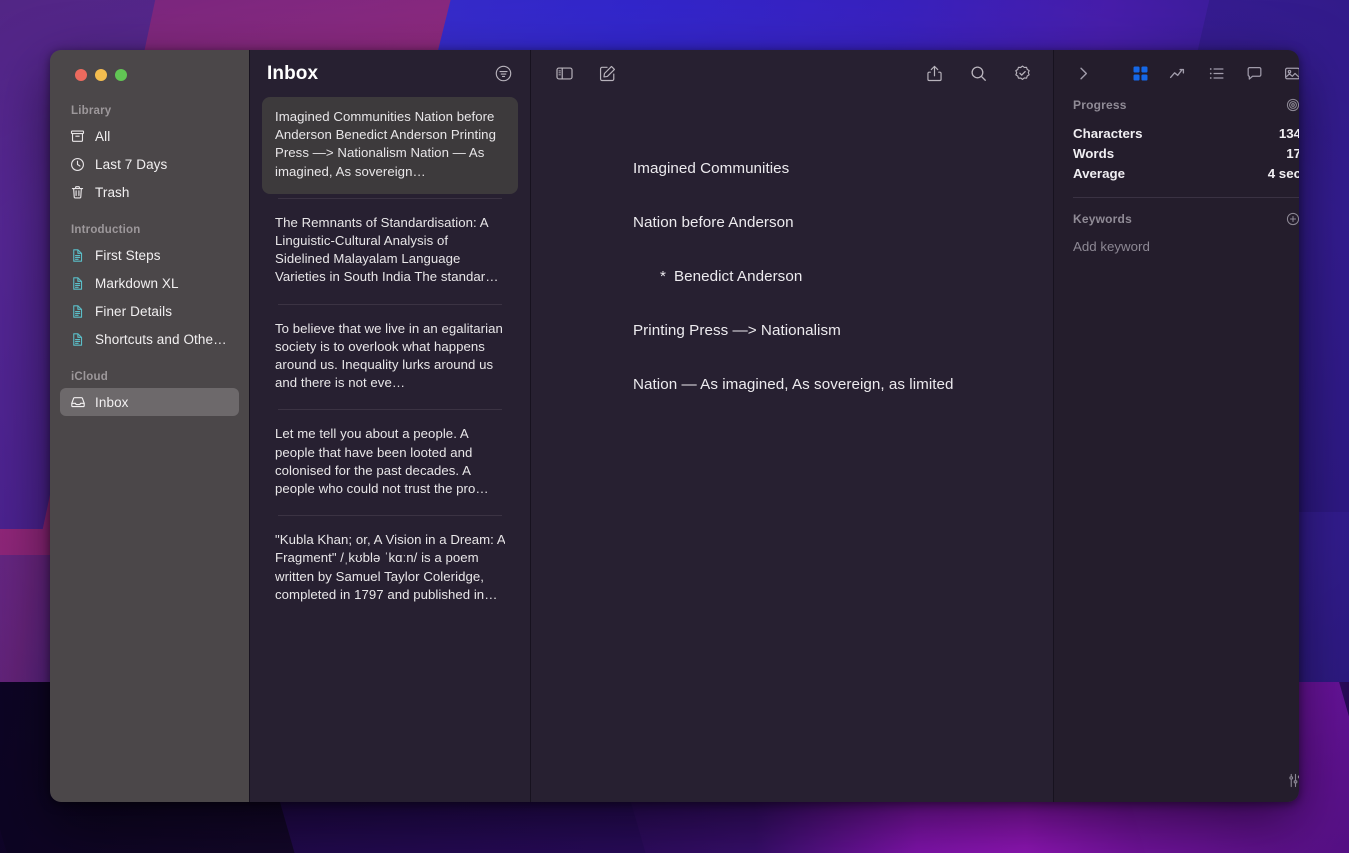 This screenshot has height=853, width=1349. Describe the element at coordinates (81, 75) in the screenshot. I see `close-button` at that location.